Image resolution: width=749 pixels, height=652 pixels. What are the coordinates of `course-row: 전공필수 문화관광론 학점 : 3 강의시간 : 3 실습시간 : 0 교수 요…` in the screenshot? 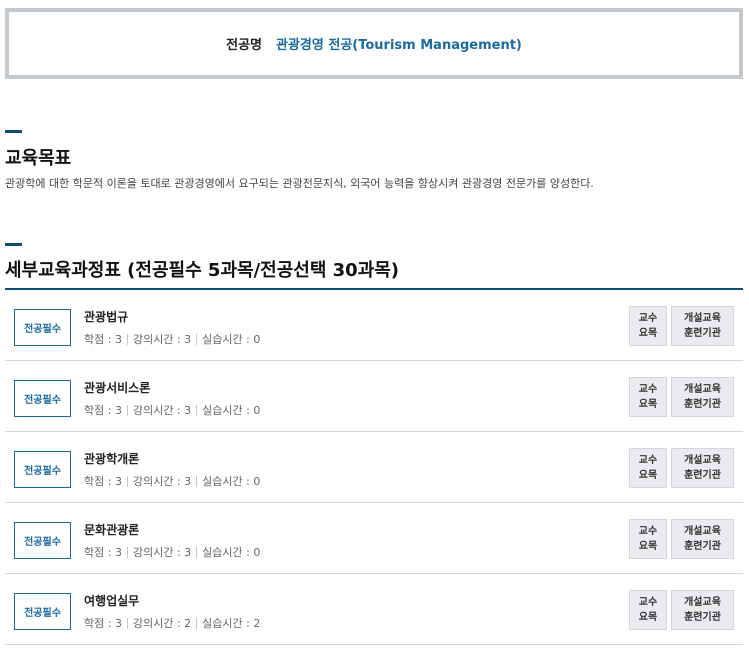 It's located at (374, 538).